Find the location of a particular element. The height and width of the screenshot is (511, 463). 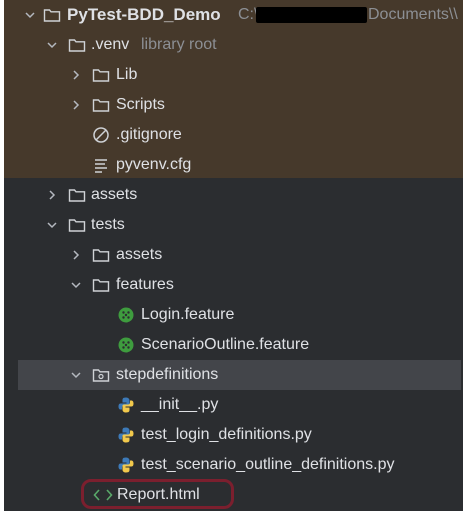

tree-row-root: PyTest-BDD_Demo C:\ Documents\\ is located at coordinates (233, 15).